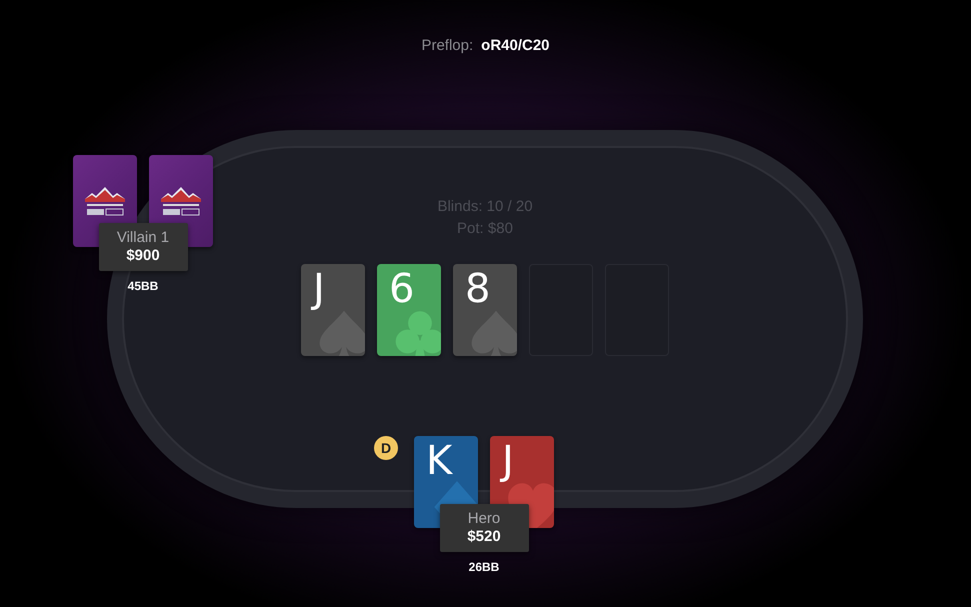 This screenshot has width=971, height=607. Describe the element at coordinates (401, 289) in the screenshot. I see `card-rank: 6` at that location.